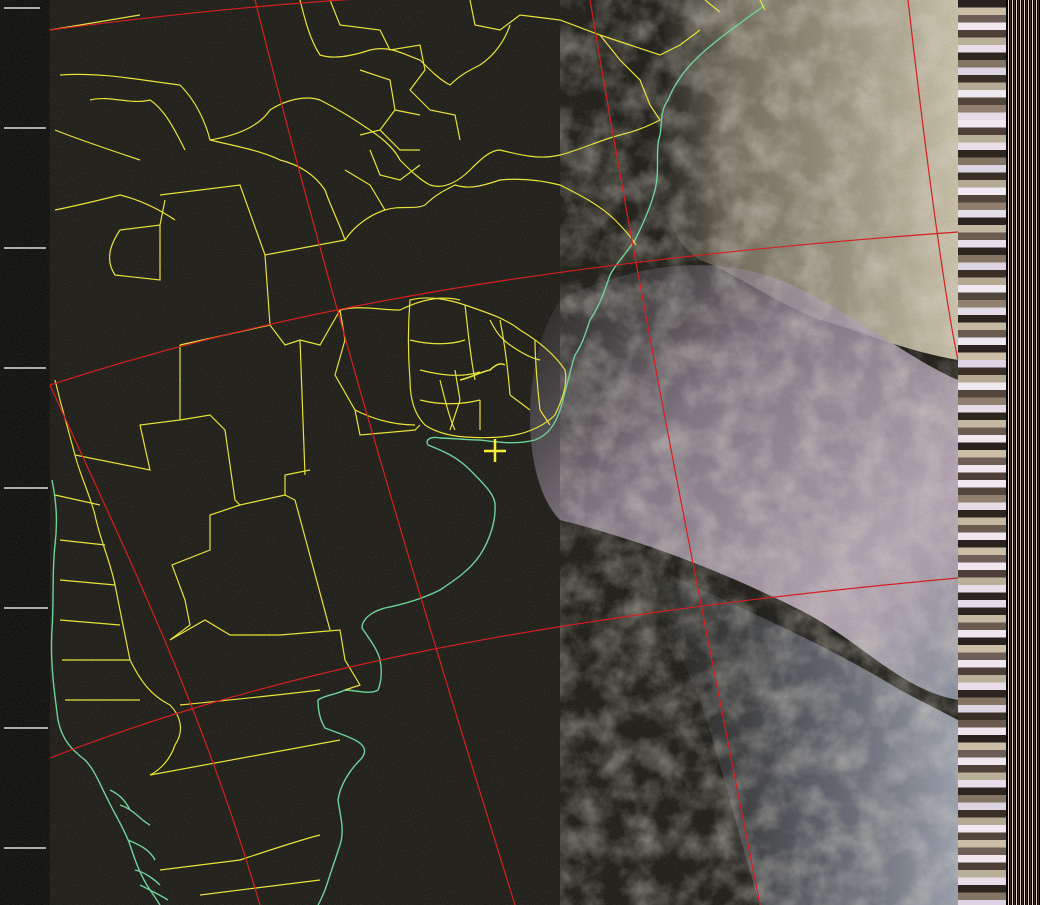 The width and height of the screenshot is (1040, 905). I want to click on sync-lines, so click(1023, 452).